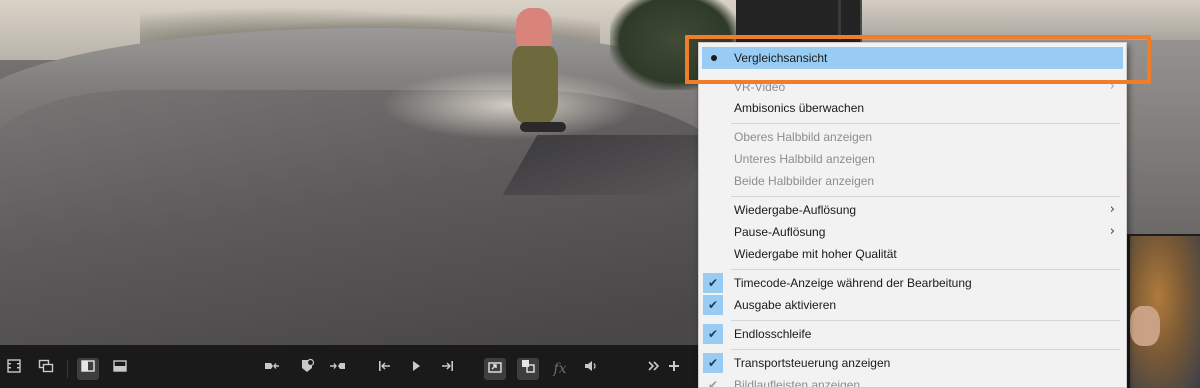 This screenshot has width=1200, height=388. What do you see at coordinates (88, 369) in the screenshot?
I see `side-by-side-view-icon` at bounding box center [88, 369].